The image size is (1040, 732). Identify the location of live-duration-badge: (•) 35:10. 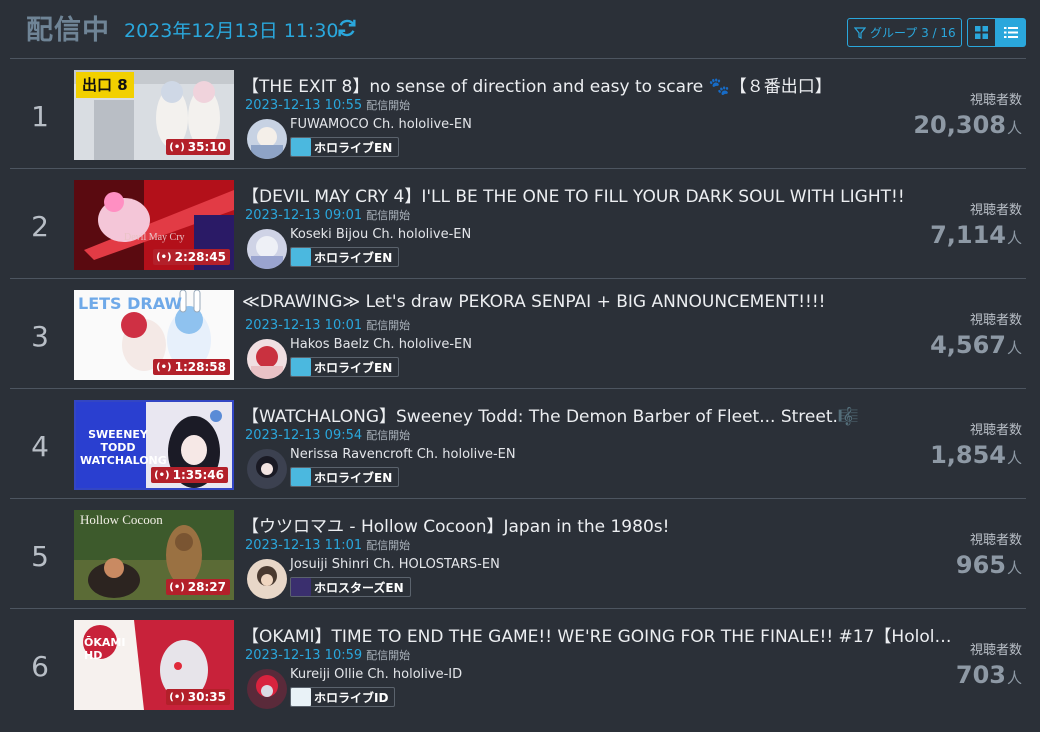
(198, 147).